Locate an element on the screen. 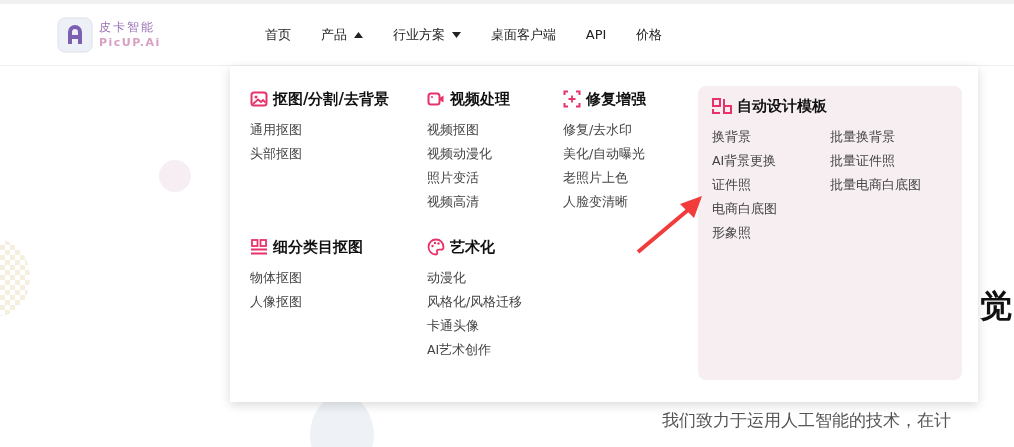 The image size is (1014, 447). menu-link: 形象照 is located at coordinates (731, 233).